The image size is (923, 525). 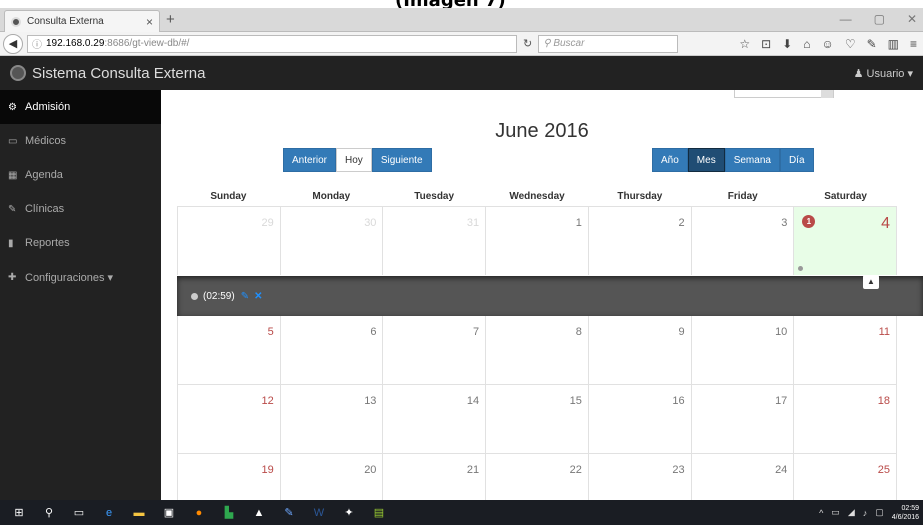 I want to click on browser-tab: Consulta Externa ×, so click(x=82, y=21).